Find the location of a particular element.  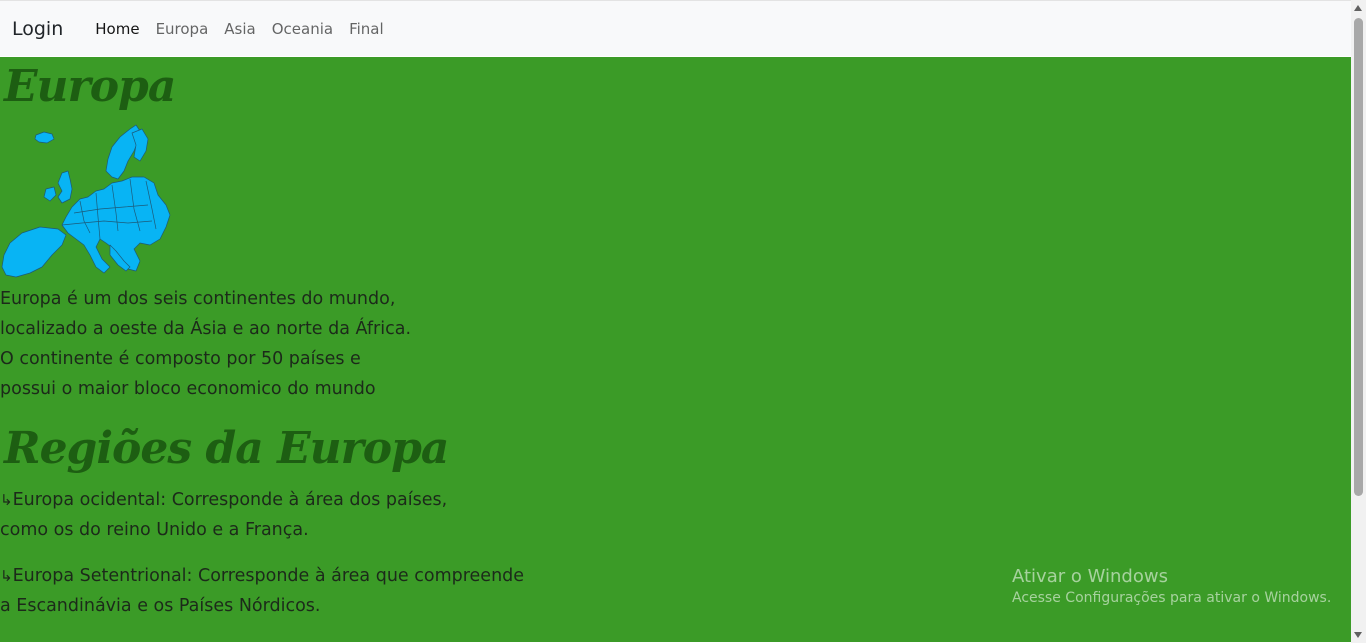

scroll-up-arrow-icon is located at coordinates (1358, 8).